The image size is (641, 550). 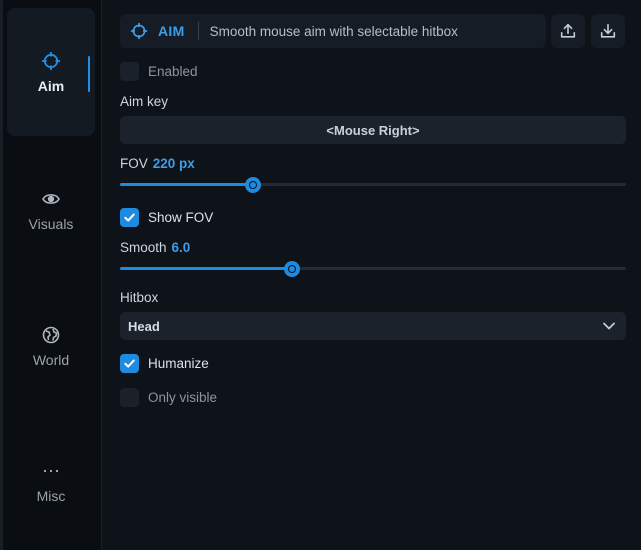 I want to click on enabled-checkbox, so click(x=129, y=71).